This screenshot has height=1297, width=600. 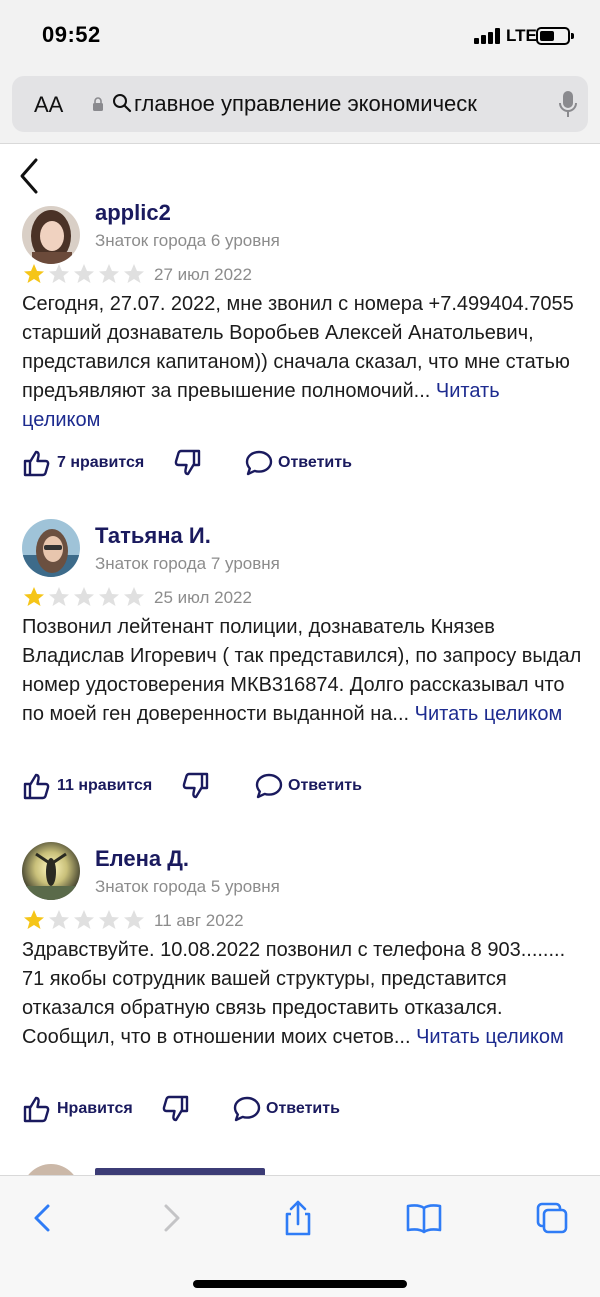 I want to click on forward-icon, so click(x=172, y=1218).